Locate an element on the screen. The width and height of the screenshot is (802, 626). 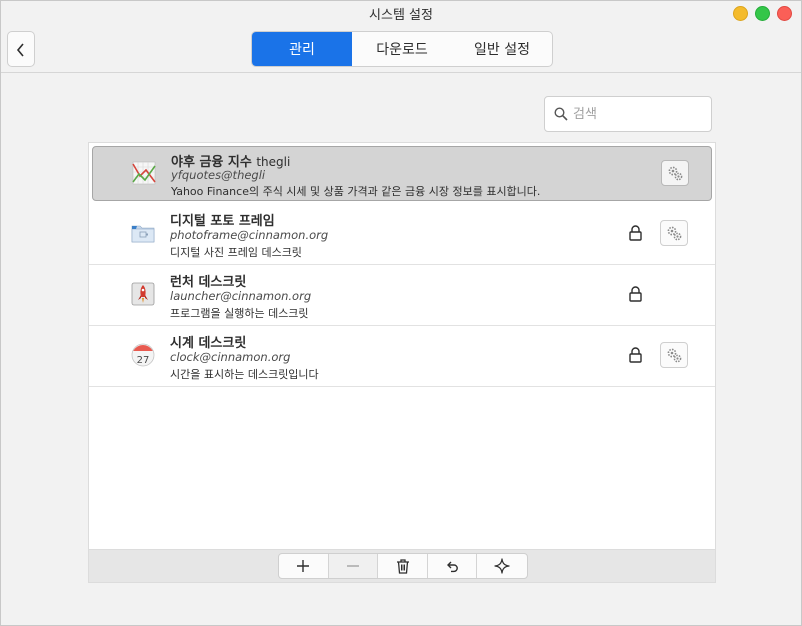
trash-icon is located at coordinates (402, 566).